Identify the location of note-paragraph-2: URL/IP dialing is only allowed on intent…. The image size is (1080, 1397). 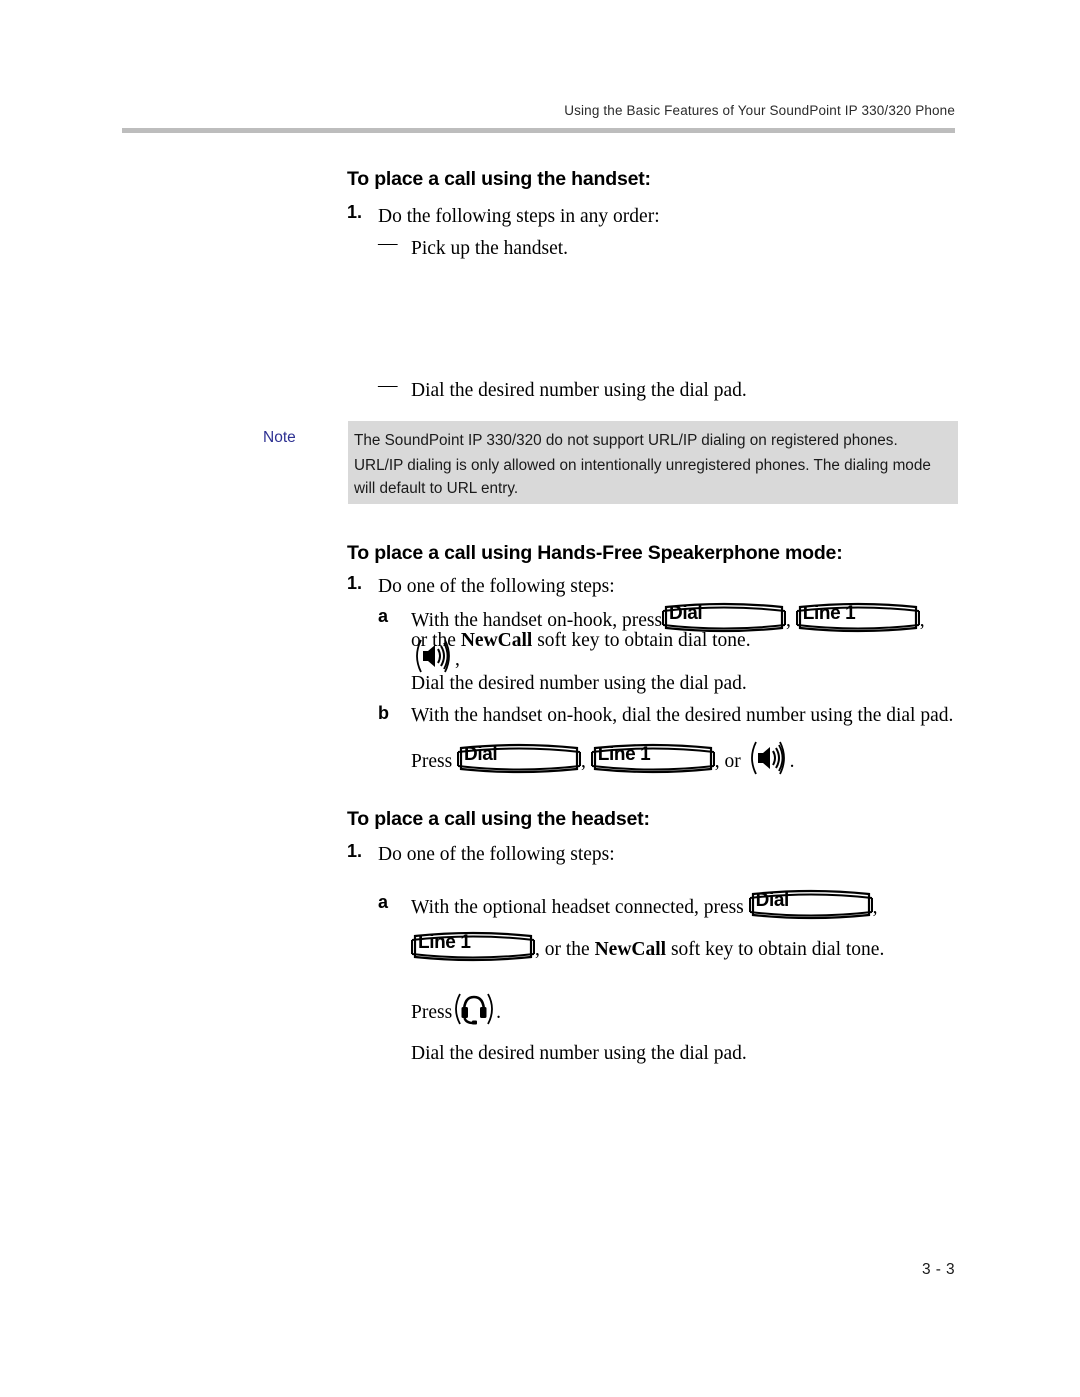
(642, 477).